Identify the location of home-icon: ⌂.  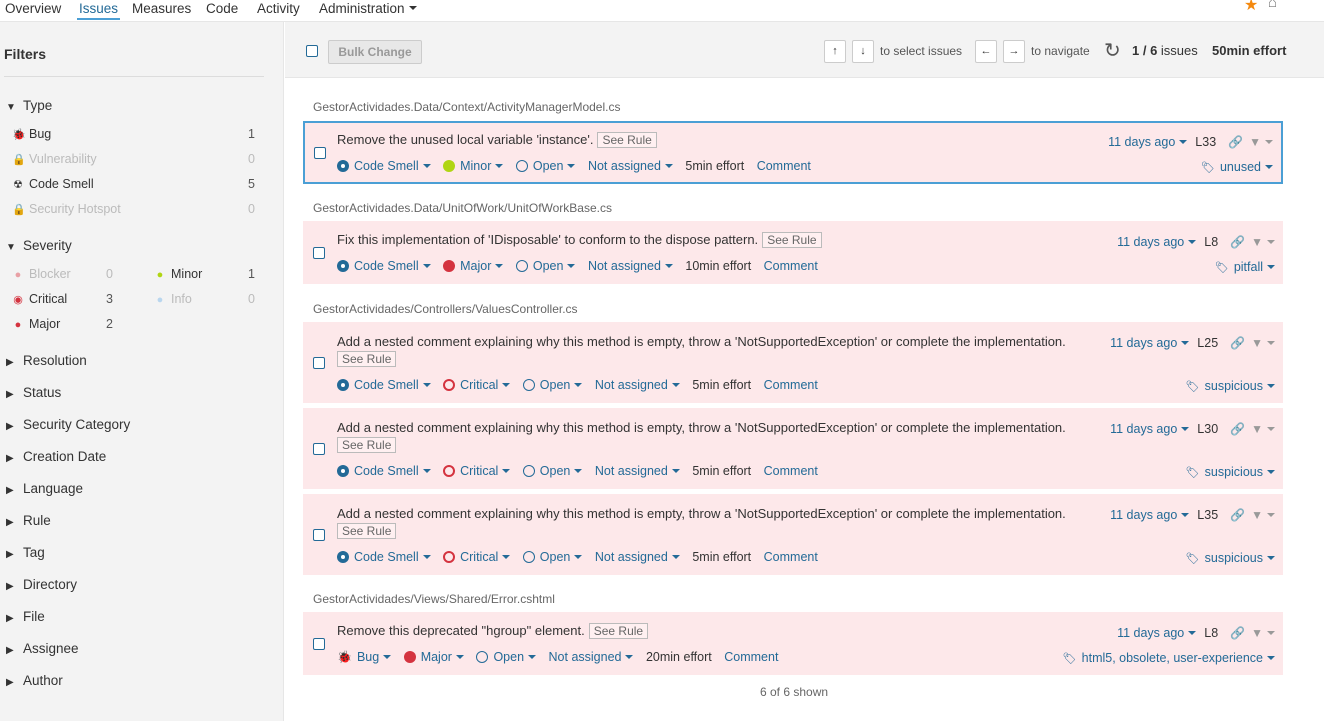
(1272, 5).